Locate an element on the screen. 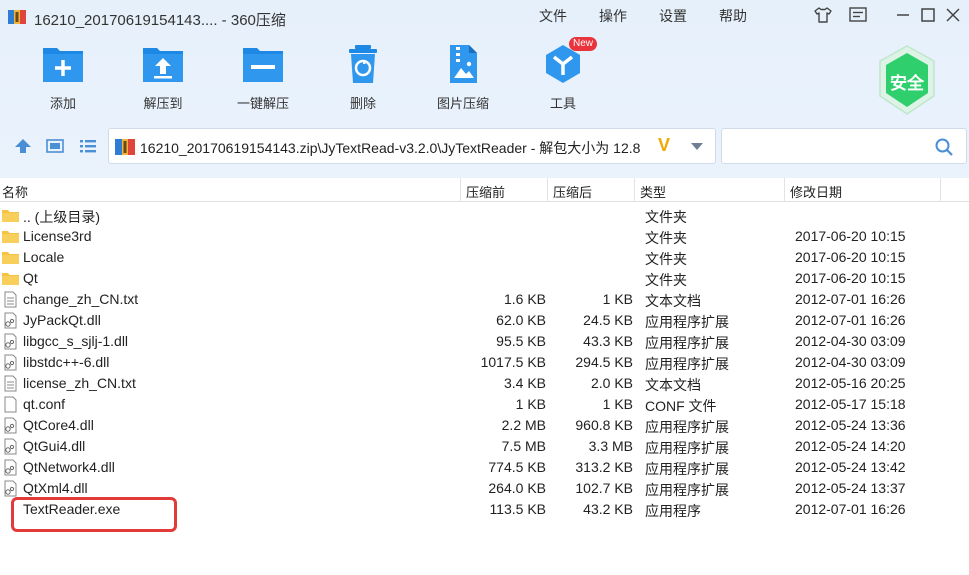 This screenshot has height=575, width=969. list-header: 名称 压缩前 压缩后 类型 修改日期 is located at coordinates (484, 190).